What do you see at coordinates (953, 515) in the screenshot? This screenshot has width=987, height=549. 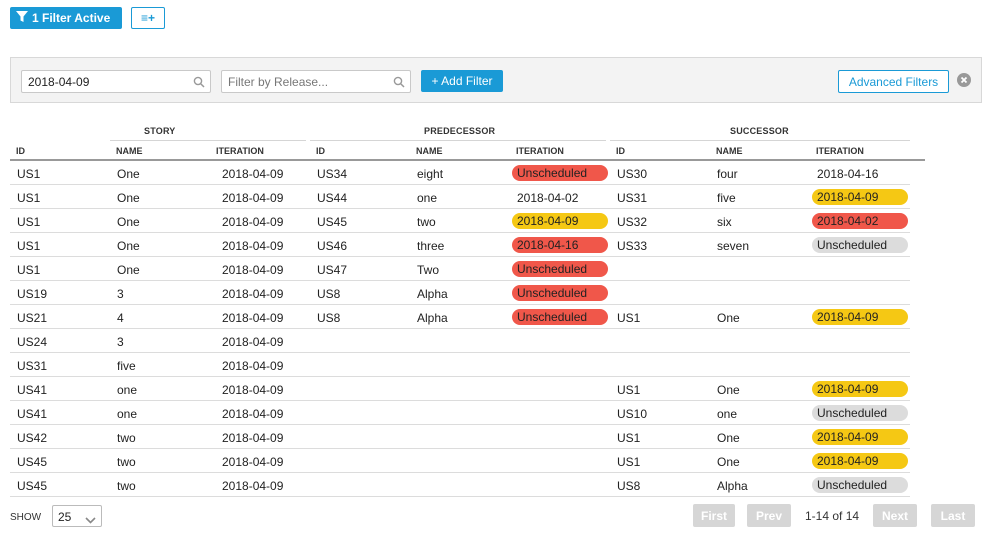 I see `last-page-button: Last` at bounding box center [953, 515].